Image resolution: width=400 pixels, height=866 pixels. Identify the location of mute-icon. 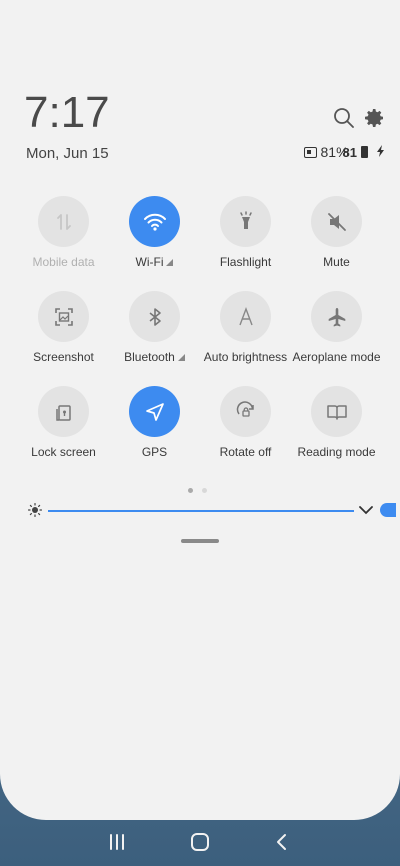
(336, 221).